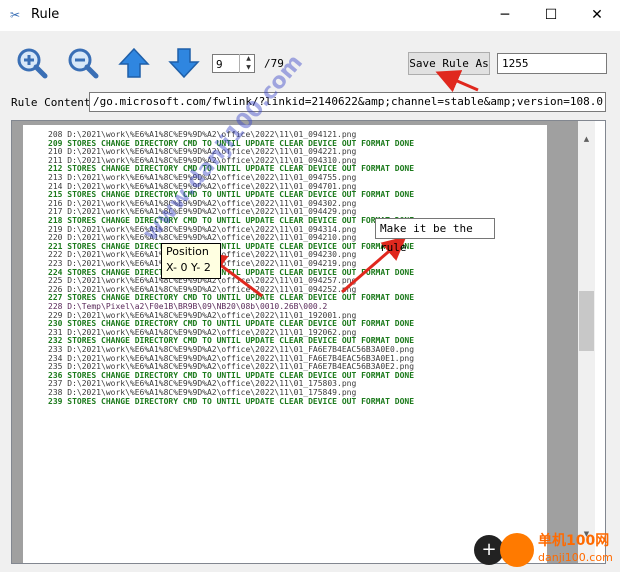 This screenshot has height=572, width=620. I want to click on logo-text: 单机100网, so click(574, 541).